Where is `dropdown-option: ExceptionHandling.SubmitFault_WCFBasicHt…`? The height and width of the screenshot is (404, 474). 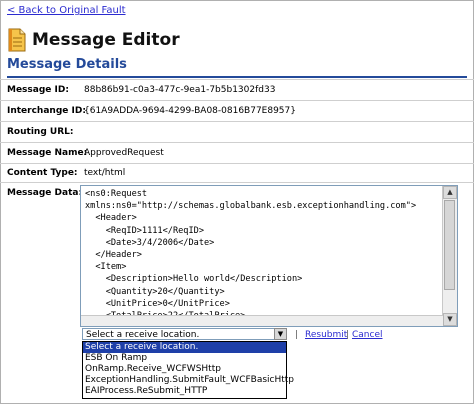
dropdown-option: ExceptionHandling.SubmitFault_WCFBasicHt… is located at coordinates (188, 380).